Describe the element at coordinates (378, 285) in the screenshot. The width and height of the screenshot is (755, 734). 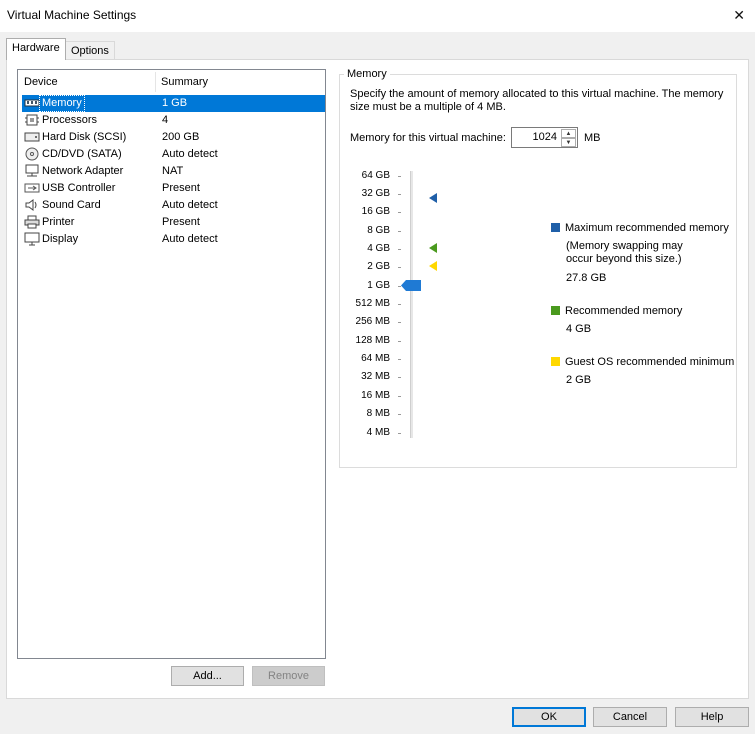
I see `scale-label: 1 GB` at that location.